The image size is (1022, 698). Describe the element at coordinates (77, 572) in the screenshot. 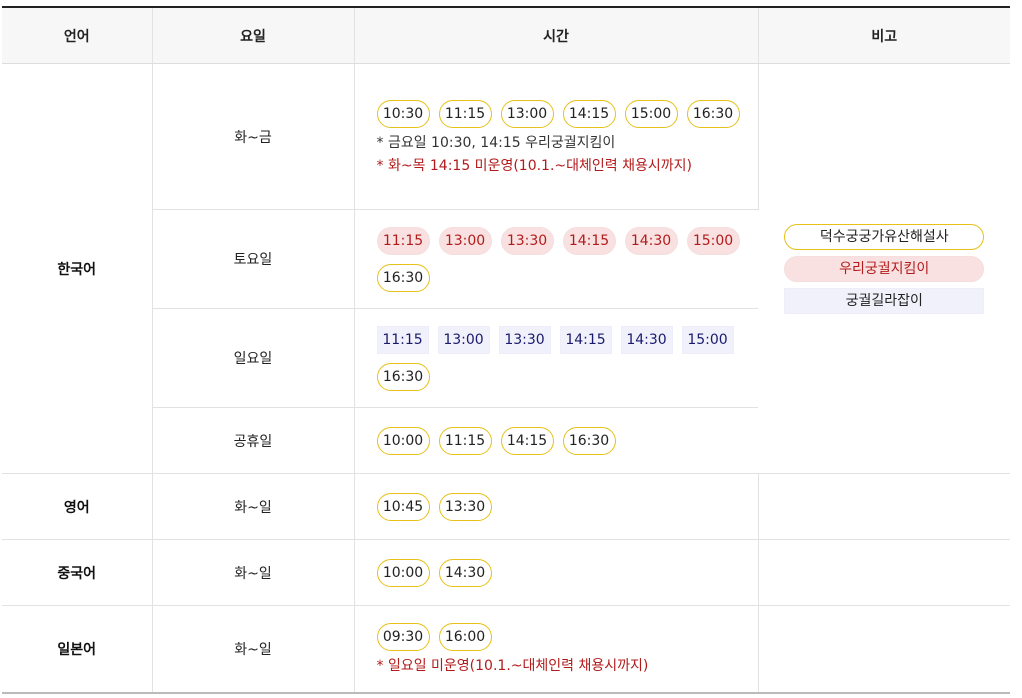

I see `language-chinese: 중국어` at that location.